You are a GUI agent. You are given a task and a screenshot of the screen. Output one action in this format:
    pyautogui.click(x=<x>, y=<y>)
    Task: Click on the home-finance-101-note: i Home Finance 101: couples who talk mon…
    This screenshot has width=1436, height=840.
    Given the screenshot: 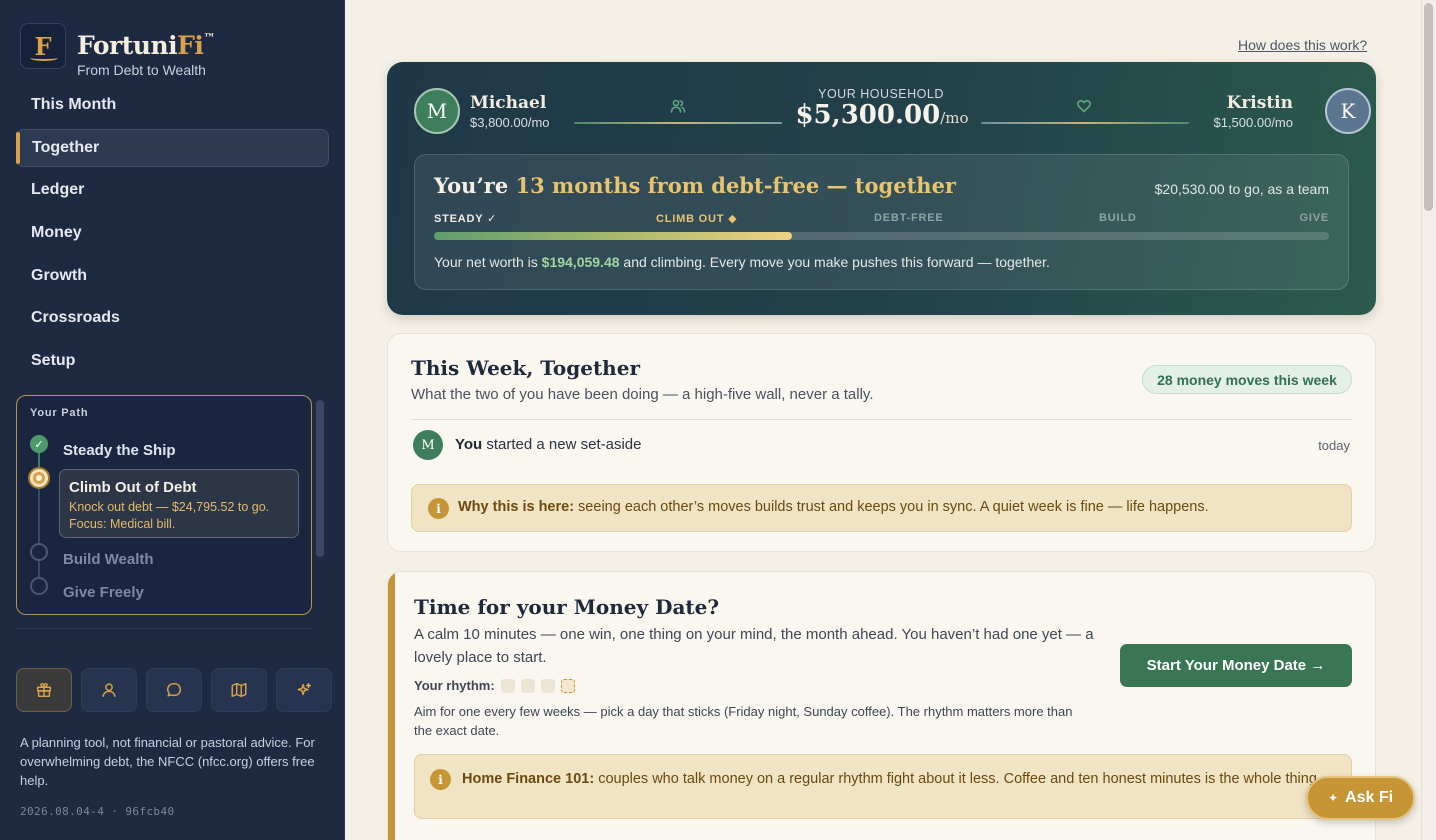 What is the action you would take?
    pyautogui.click(x=883, y=786)
    